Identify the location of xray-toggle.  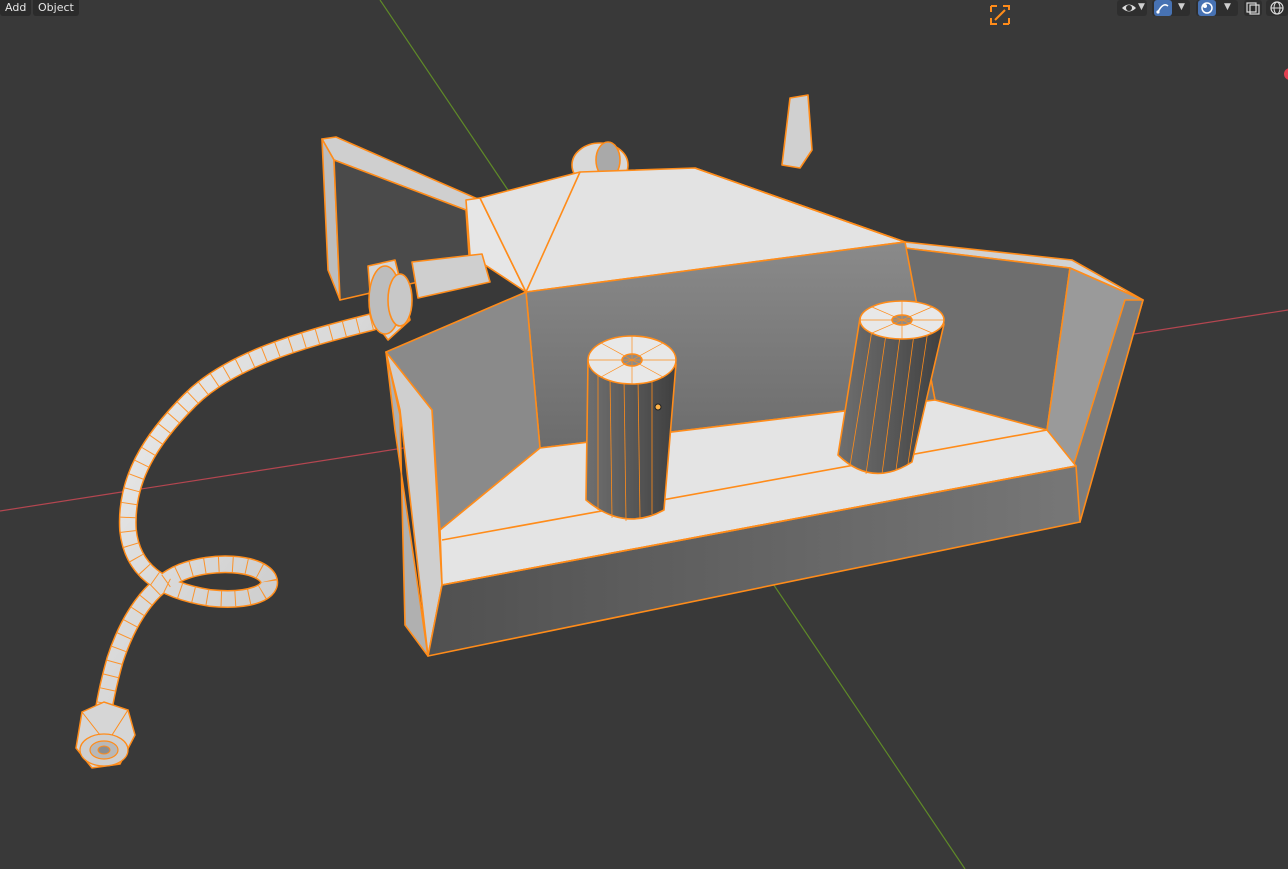
(1253, 8).